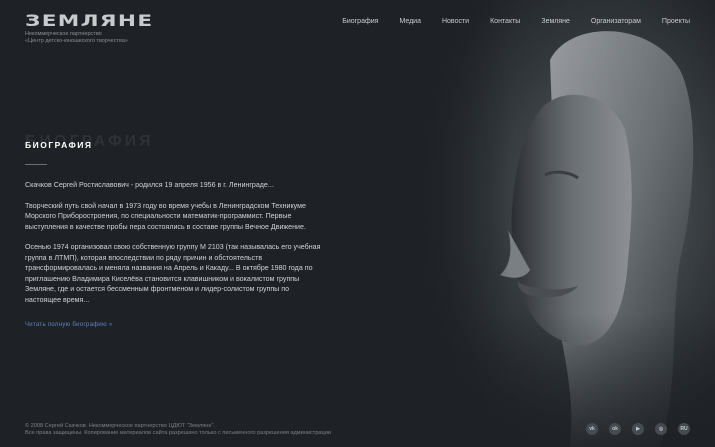 This screenshot has height=447, width=715. Describe the element at coordinates (615, 429) in the screenshot. I see `odnoklassniki-icon: ok` at that location.